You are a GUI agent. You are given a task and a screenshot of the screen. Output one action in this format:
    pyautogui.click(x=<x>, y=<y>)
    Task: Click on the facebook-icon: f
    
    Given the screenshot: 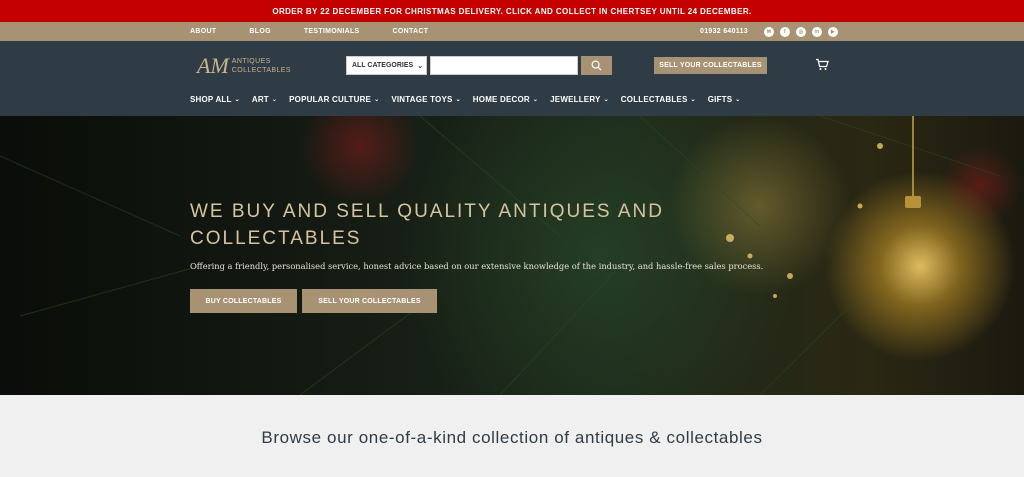 What is the action you would take?
    pyautogui.click(x=785, y=31)
    